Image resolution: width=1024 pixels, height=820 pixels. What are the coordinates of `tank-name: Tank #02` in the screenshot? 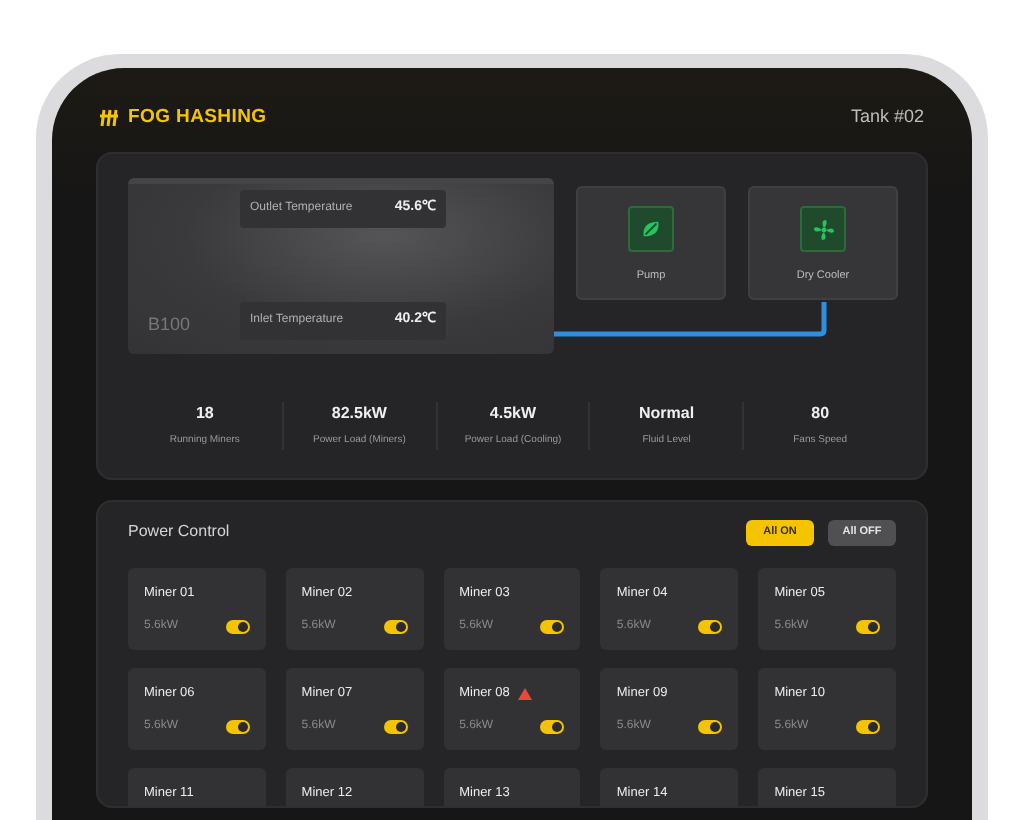 It's located at (887, 117).